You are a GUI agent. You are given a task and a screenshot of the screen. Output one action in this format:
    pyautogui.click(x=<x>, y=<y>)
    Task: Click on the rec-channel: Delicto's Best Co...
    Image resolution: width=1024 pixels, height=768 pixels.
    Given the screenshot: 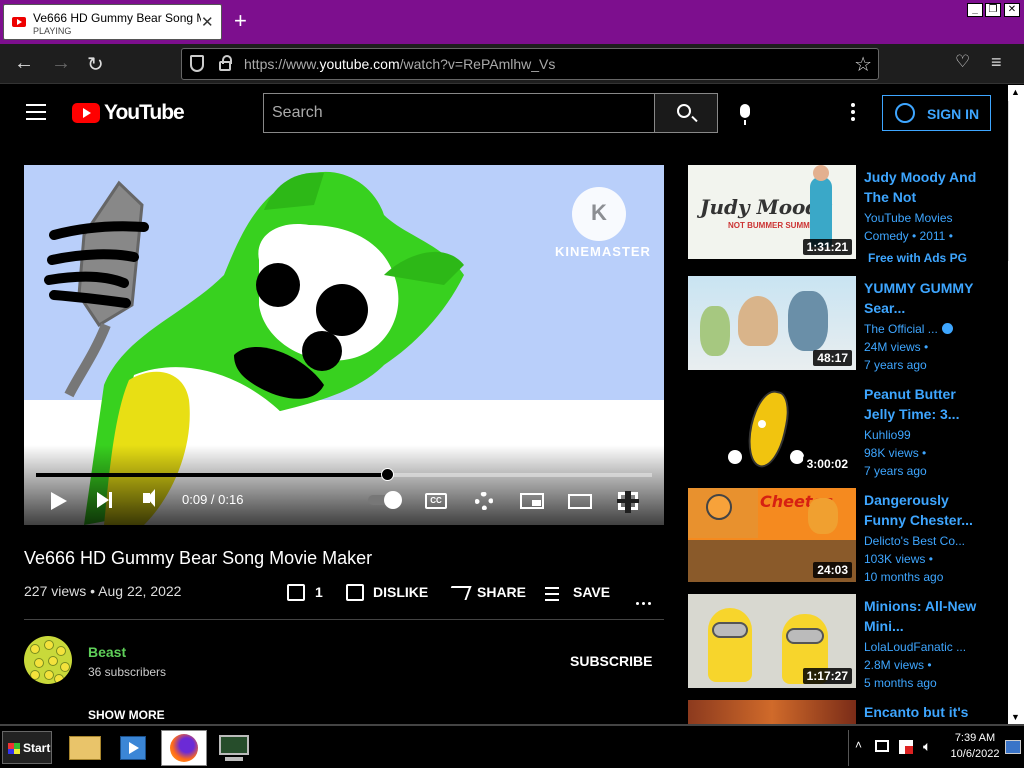 What is the action you would take?
    pyautogui.click(x=914, y=541)
    